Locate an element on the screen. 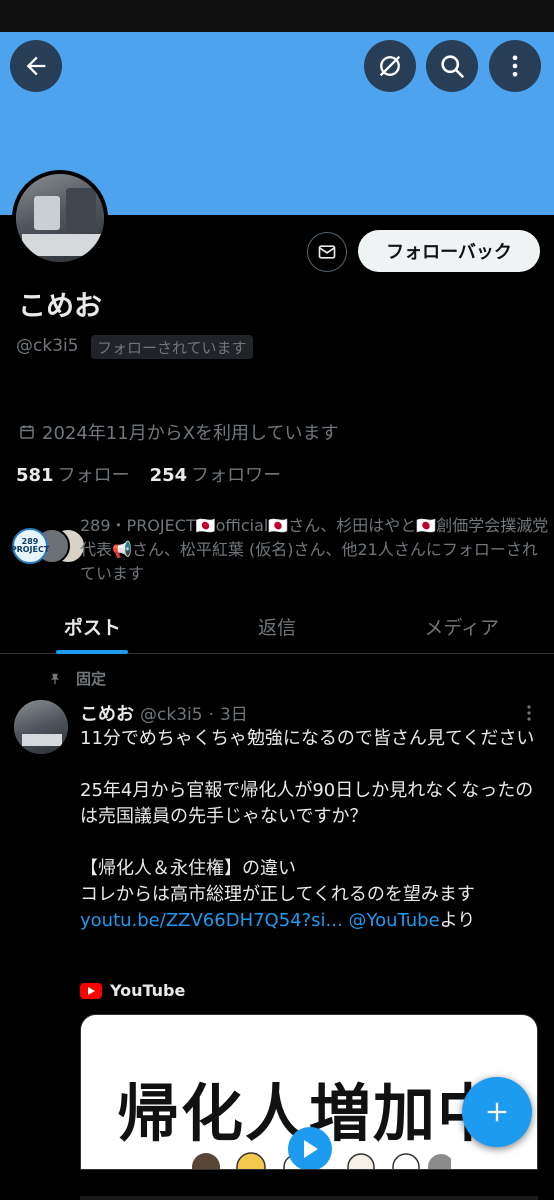  followers-count: 254 is located at coordinates (168, 475).